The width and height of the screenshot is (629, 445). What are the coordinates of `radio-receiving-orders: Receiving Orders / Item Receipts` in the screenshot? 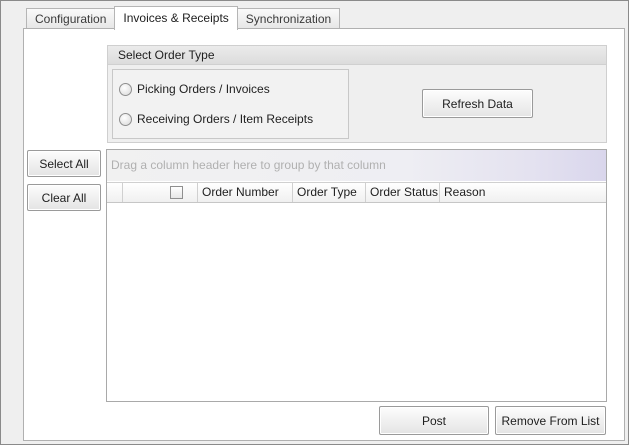 It's located at (216, 119).